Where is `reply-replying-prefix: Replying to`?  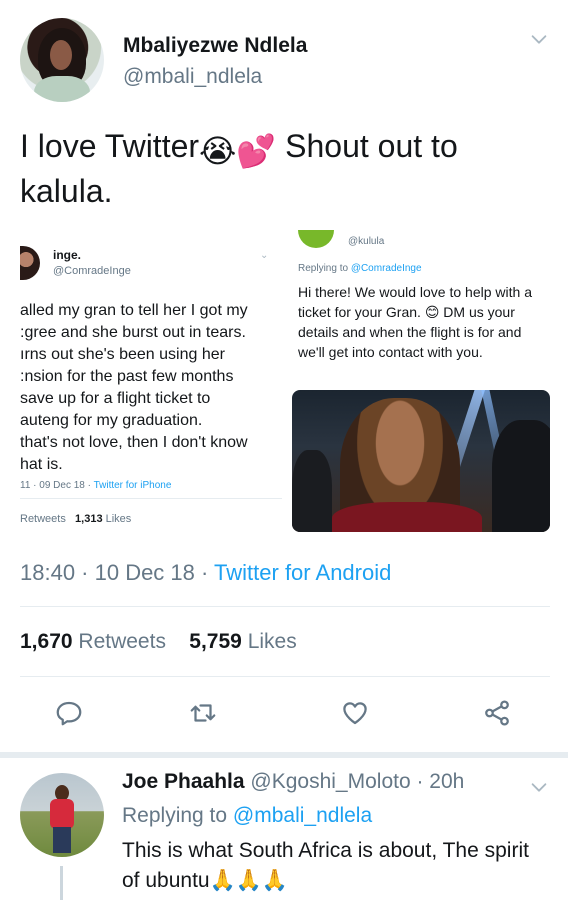 reply-replying-prefix: Replying to is located at coordinates (177, 815).